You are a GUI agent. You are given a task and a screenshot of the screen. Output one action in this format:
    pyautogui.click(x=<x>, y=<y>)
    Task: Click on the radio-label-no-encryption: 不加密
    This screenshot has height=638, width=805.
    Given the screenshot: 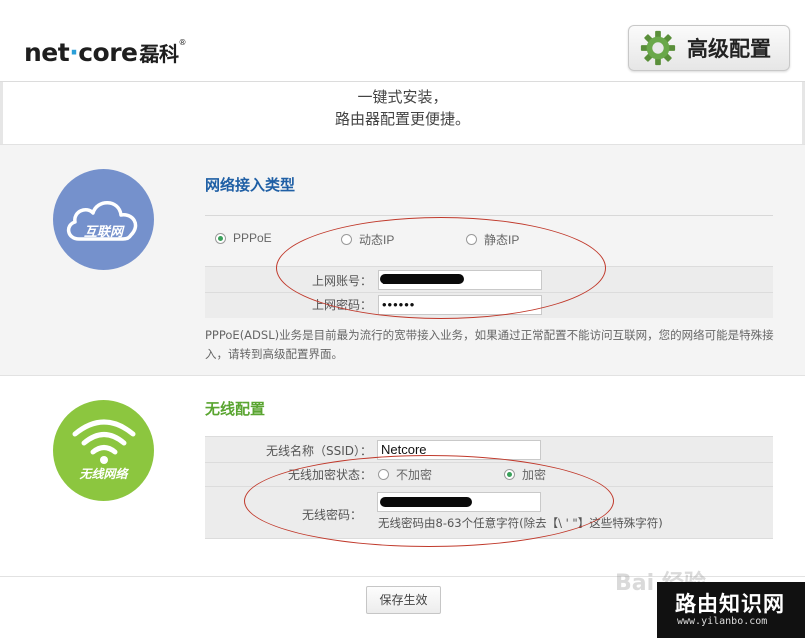 What is the action you would take?
    pyautogui.click(x=414, y=475)
    